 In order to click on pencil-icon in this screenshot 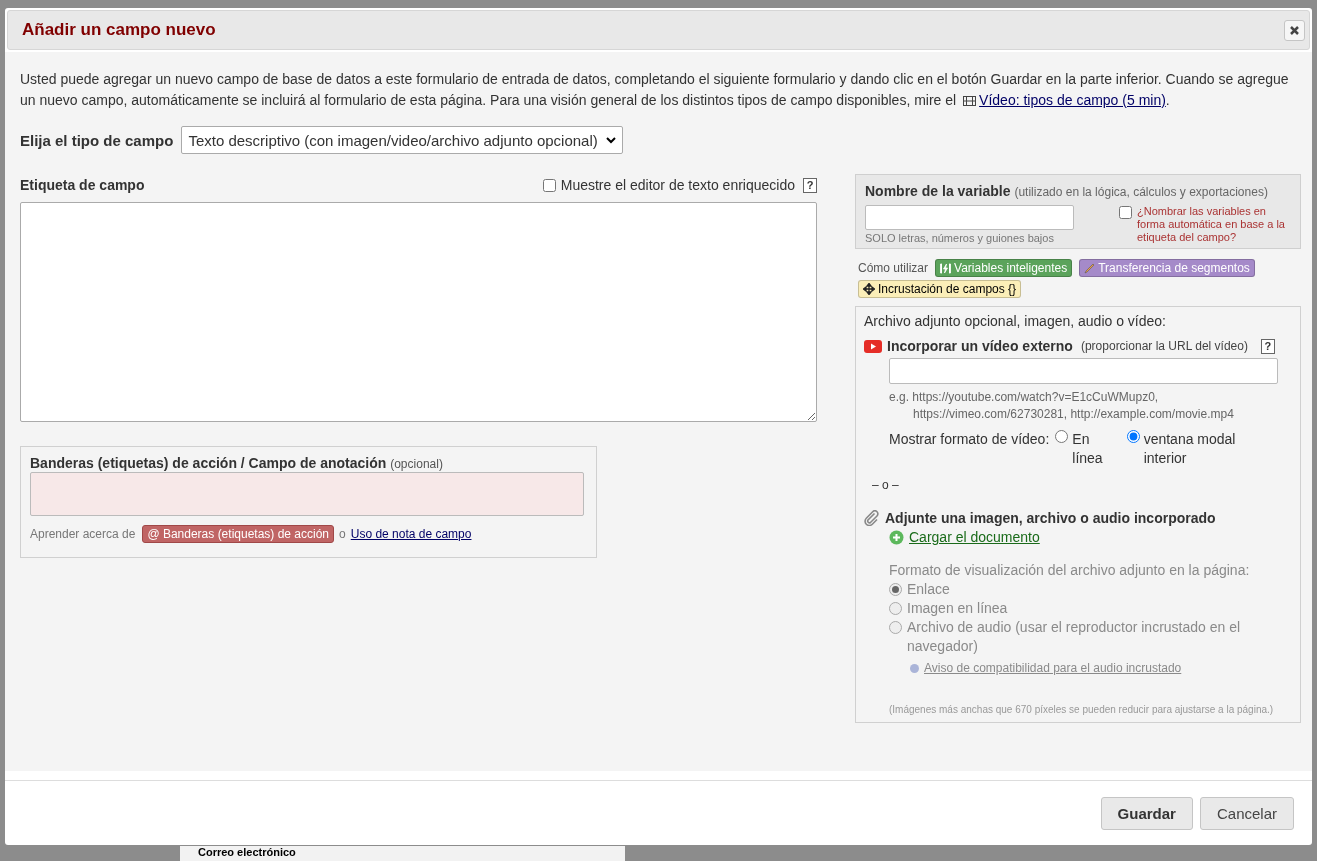, I will do `click(1090, 268)`.